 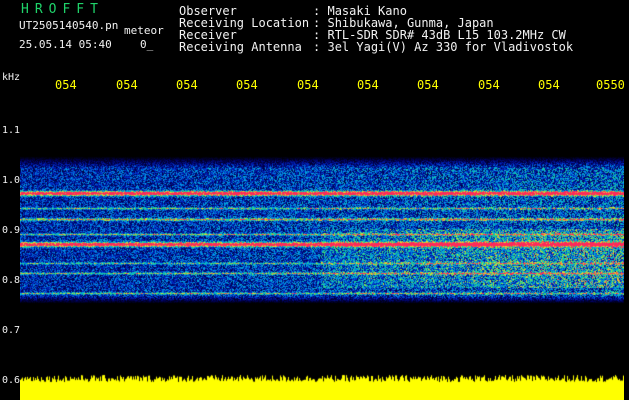 What do you see at coordinates (11, 280) in the screenshot?
I see `y-tick-label: 0.8` at bounding box center [11, 280].